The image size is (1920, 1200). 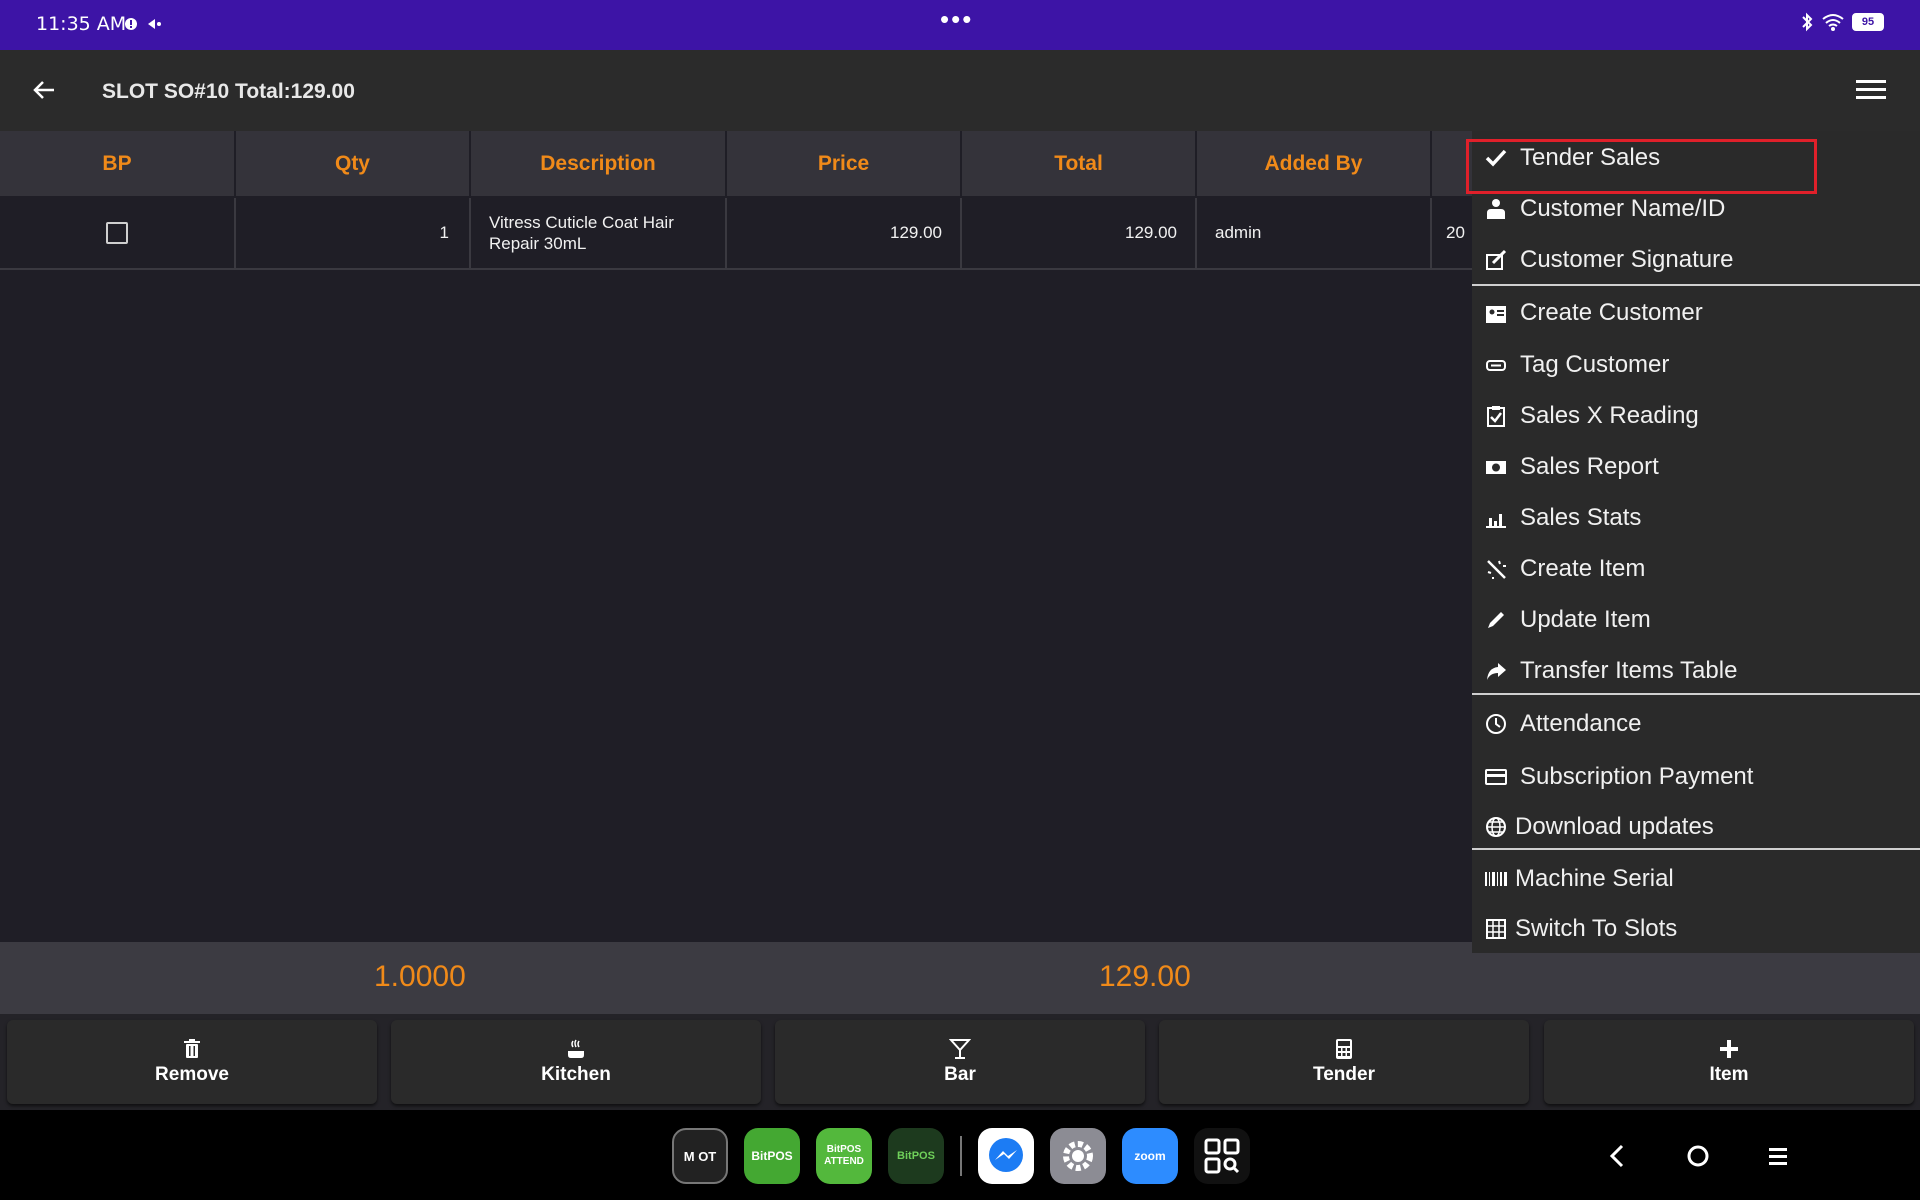 I want to click on menu-item-switch-to-slots: Switch To Slots, so click(x=1696, y=929).